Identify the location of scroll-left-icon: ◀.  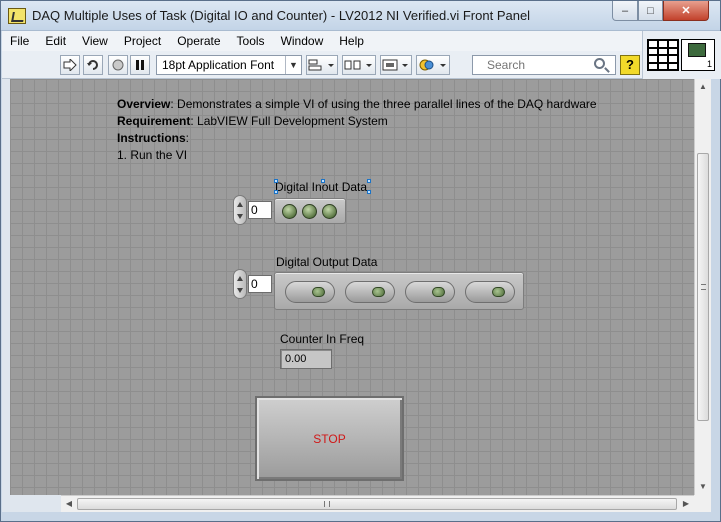
(69, 504).